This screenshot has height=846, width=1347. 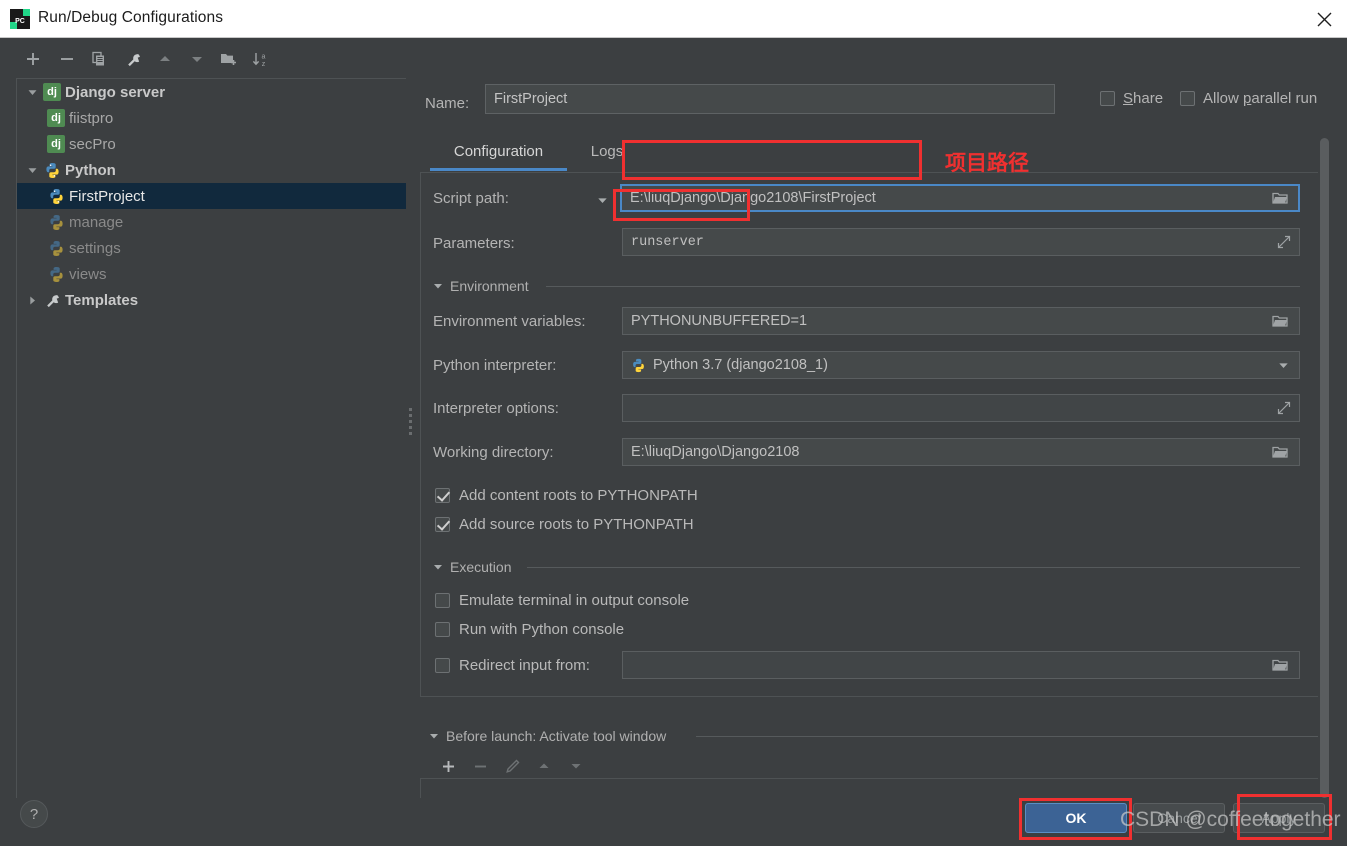 I want to click on emulate-terminal-checkbox: Emulate terminal in output console, so click(x=562, y=600).